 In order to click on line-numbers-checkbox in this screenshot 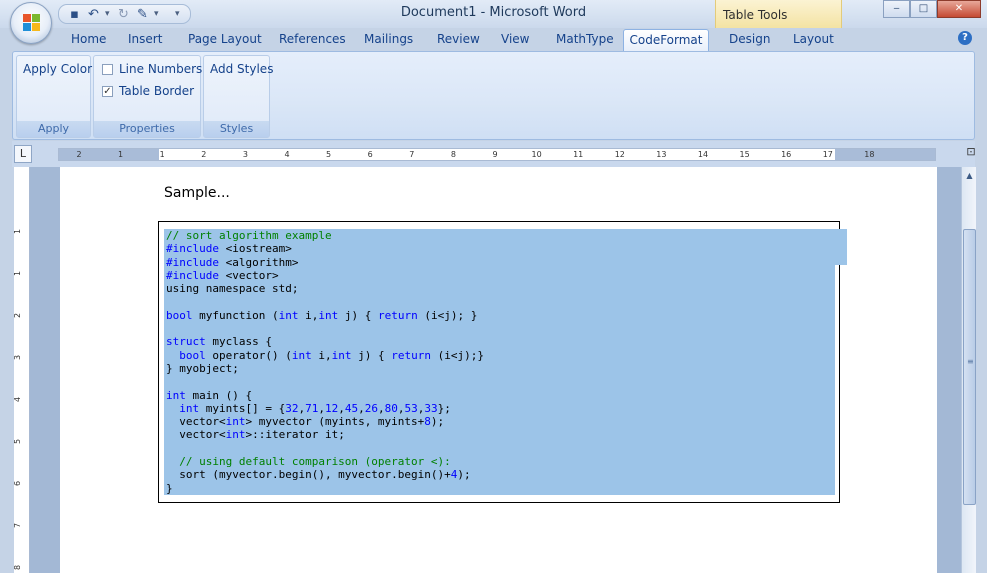, I will do `click(107, 69)`.